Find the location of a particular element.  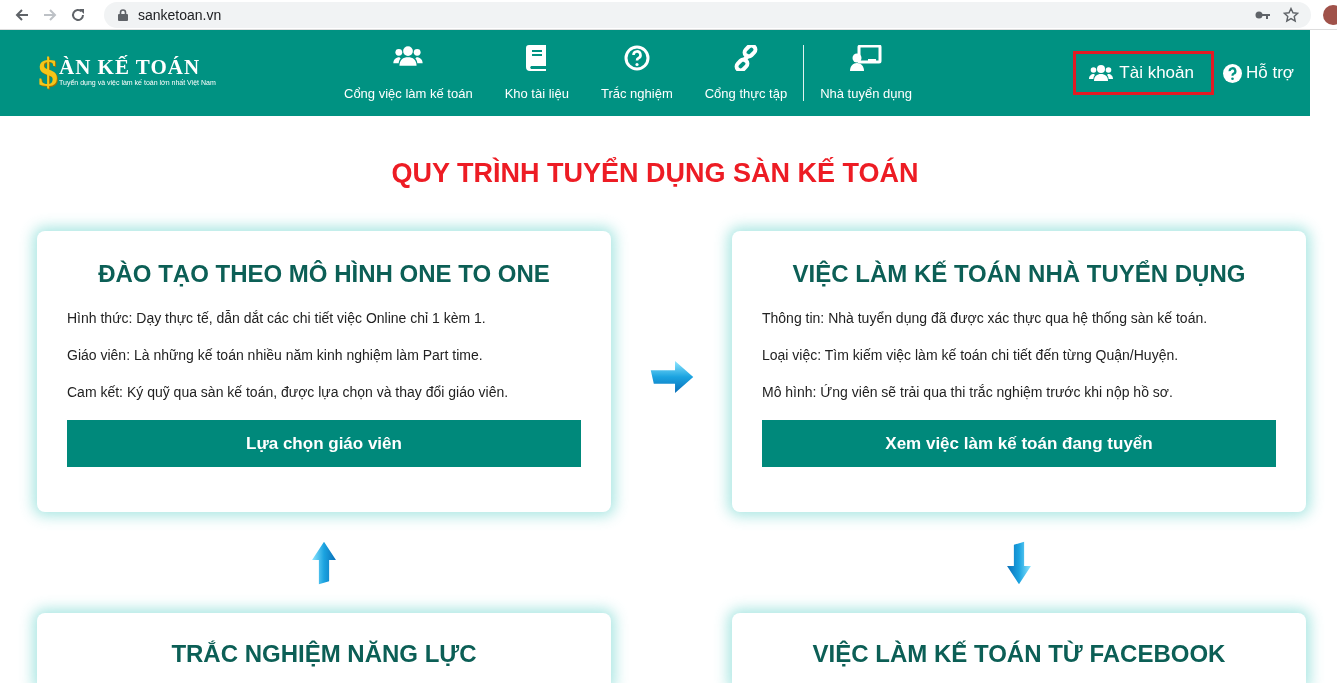

nav-item: Kho tài liệu is located at coordinates (536, 73).